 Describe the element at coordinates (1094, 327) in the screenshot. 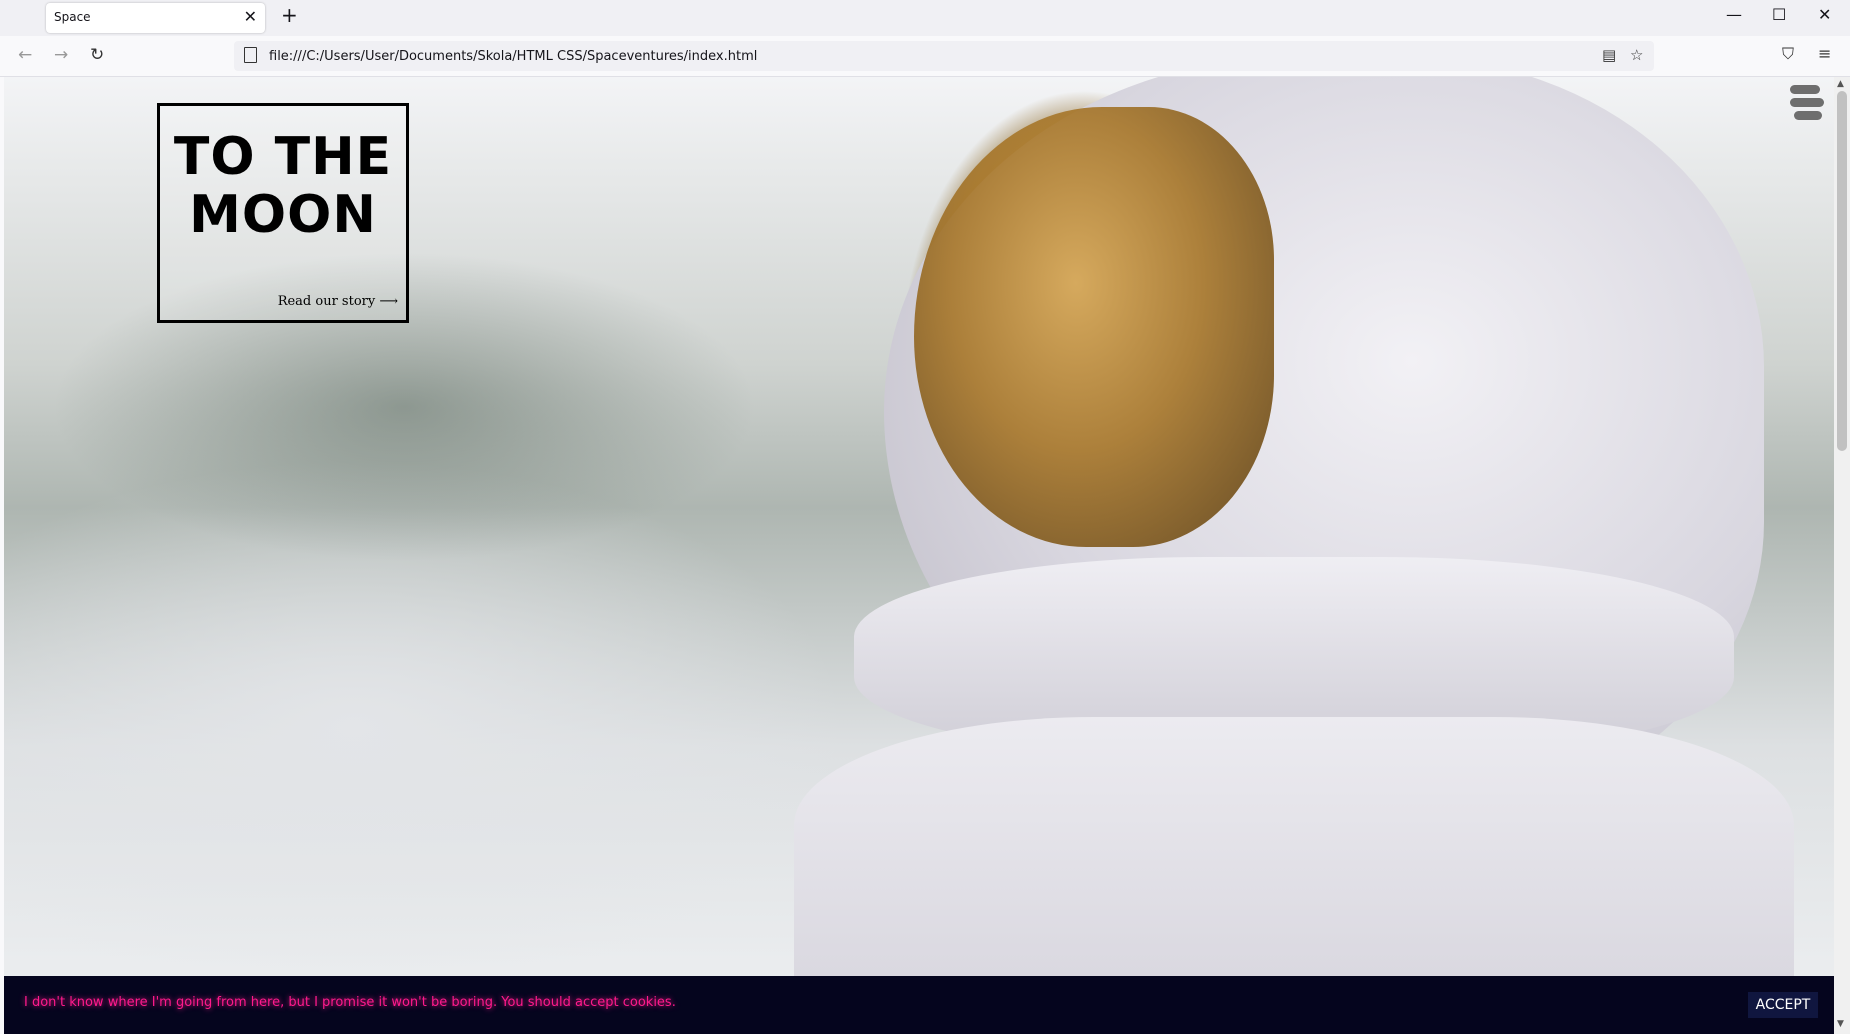

I see `astronaut-visor` at that location.